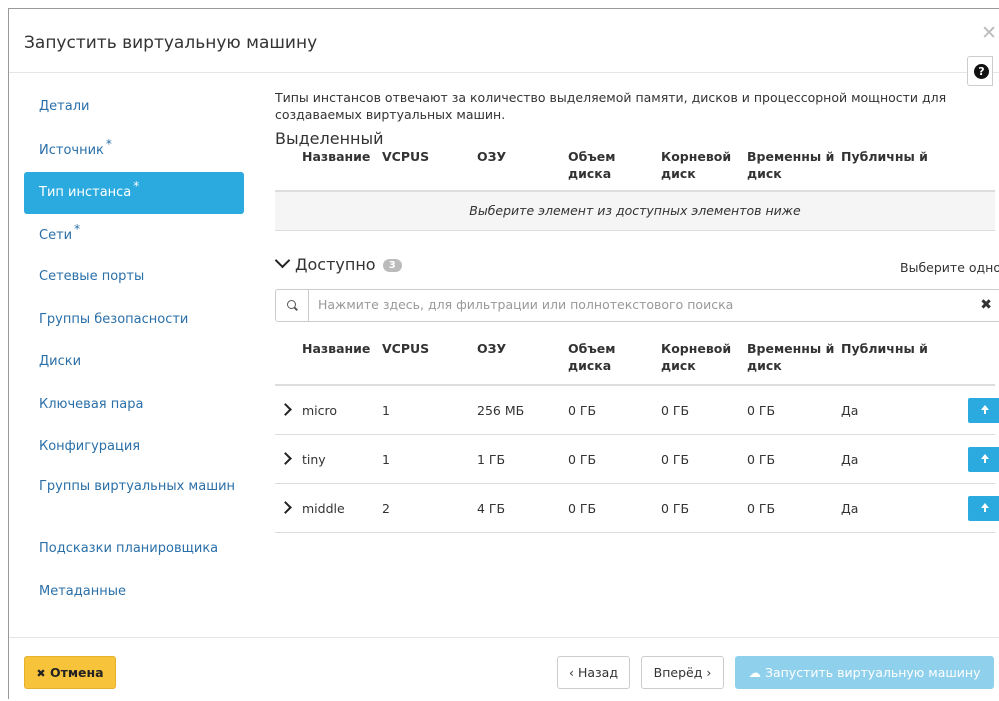 The image size is (999, 701). I want to click on filter-search-box: ✖, so click(637, 305).